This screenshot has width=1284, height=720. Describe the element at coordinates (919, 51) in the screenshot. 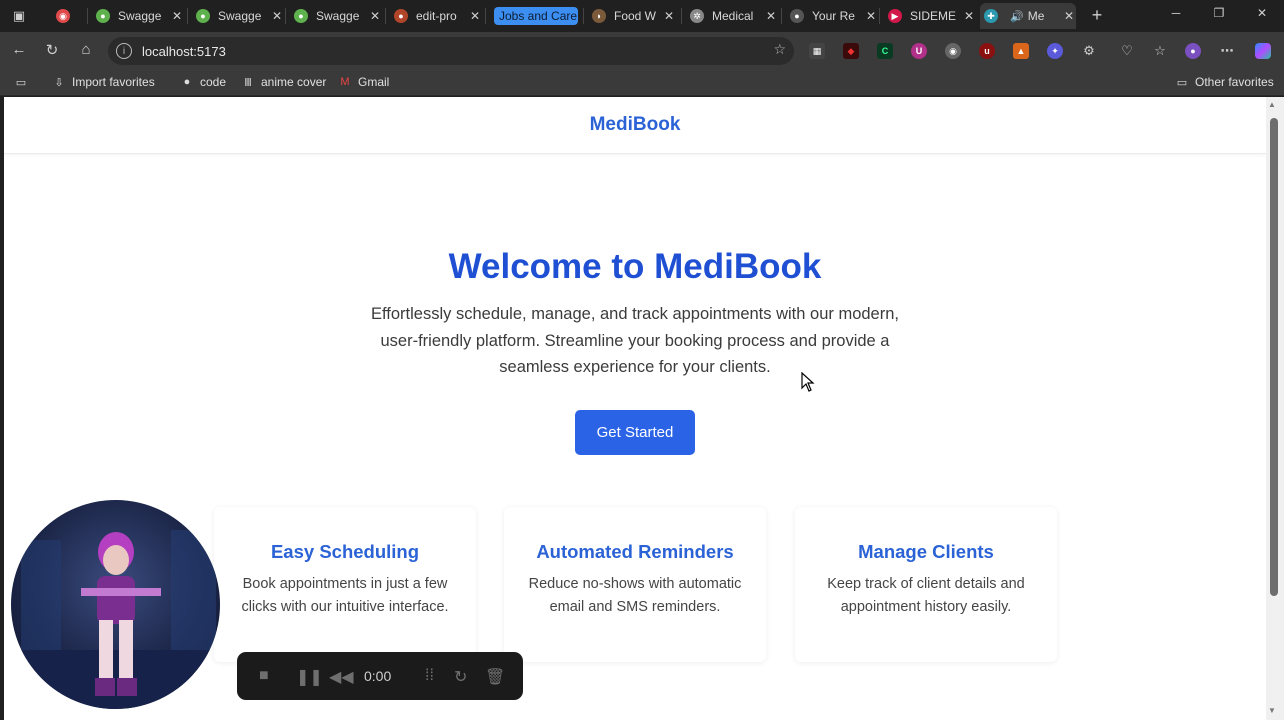

I see `extension-icon: U` at that location.